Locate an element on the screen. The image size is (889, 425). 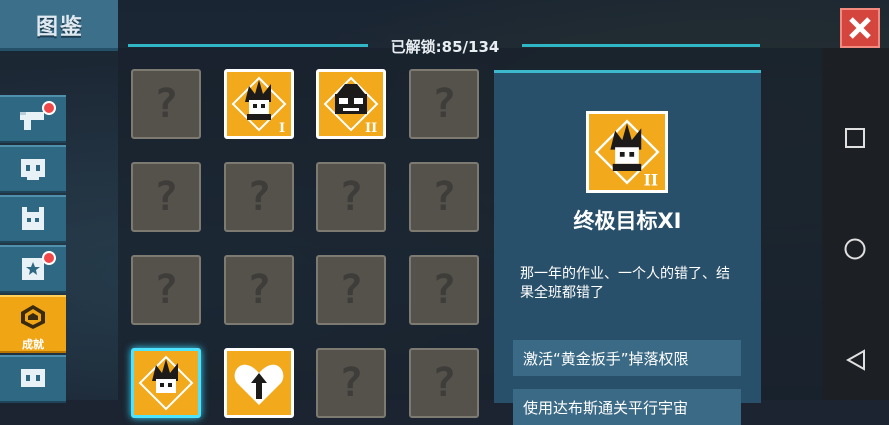
achievement-slot-selected is located at coordinates (166, 383).